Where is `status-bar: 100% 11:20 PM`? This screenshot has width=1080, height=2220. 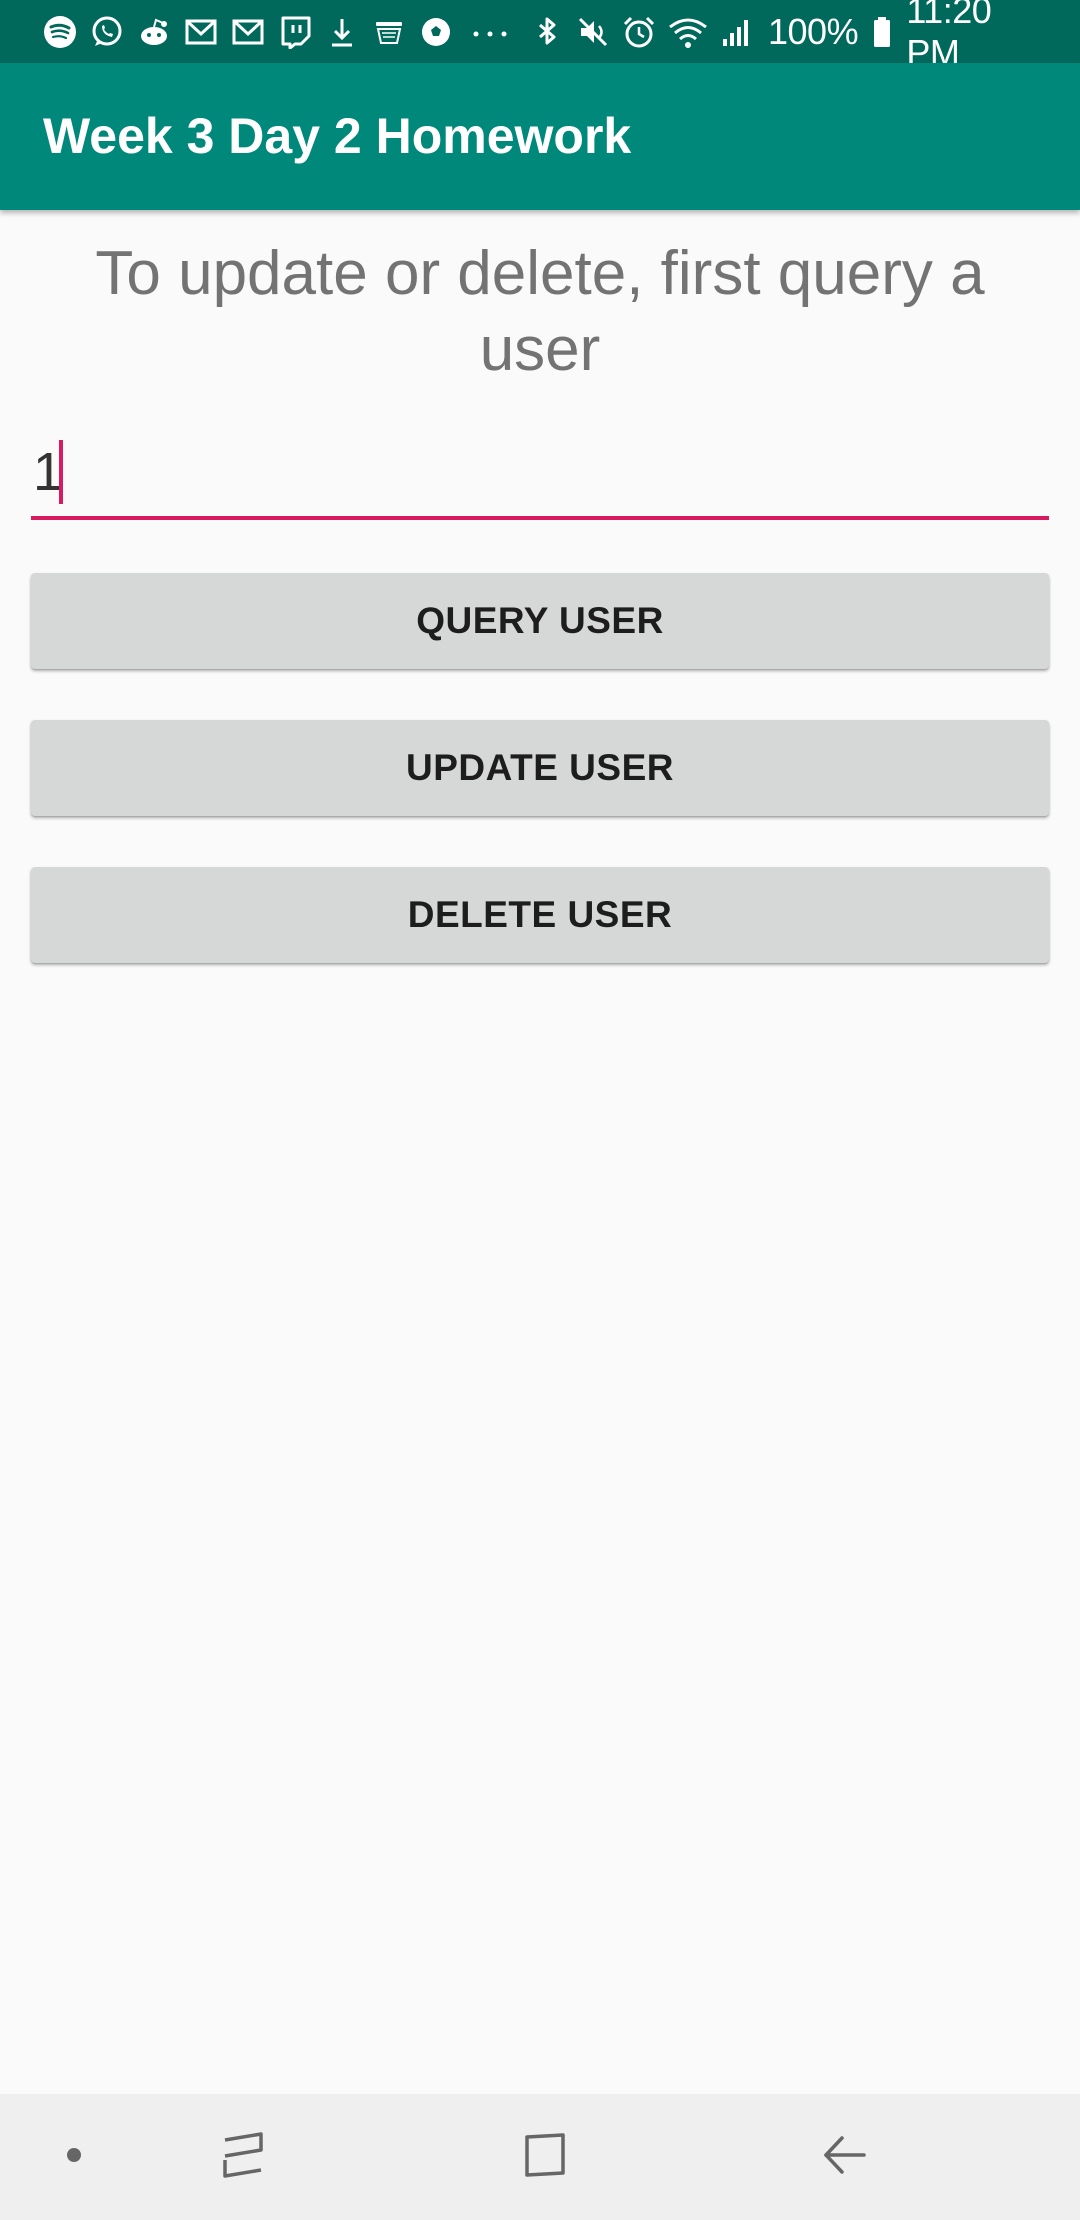
status-bar: 100% 11:20 PM is located at coordinates (540, 36).